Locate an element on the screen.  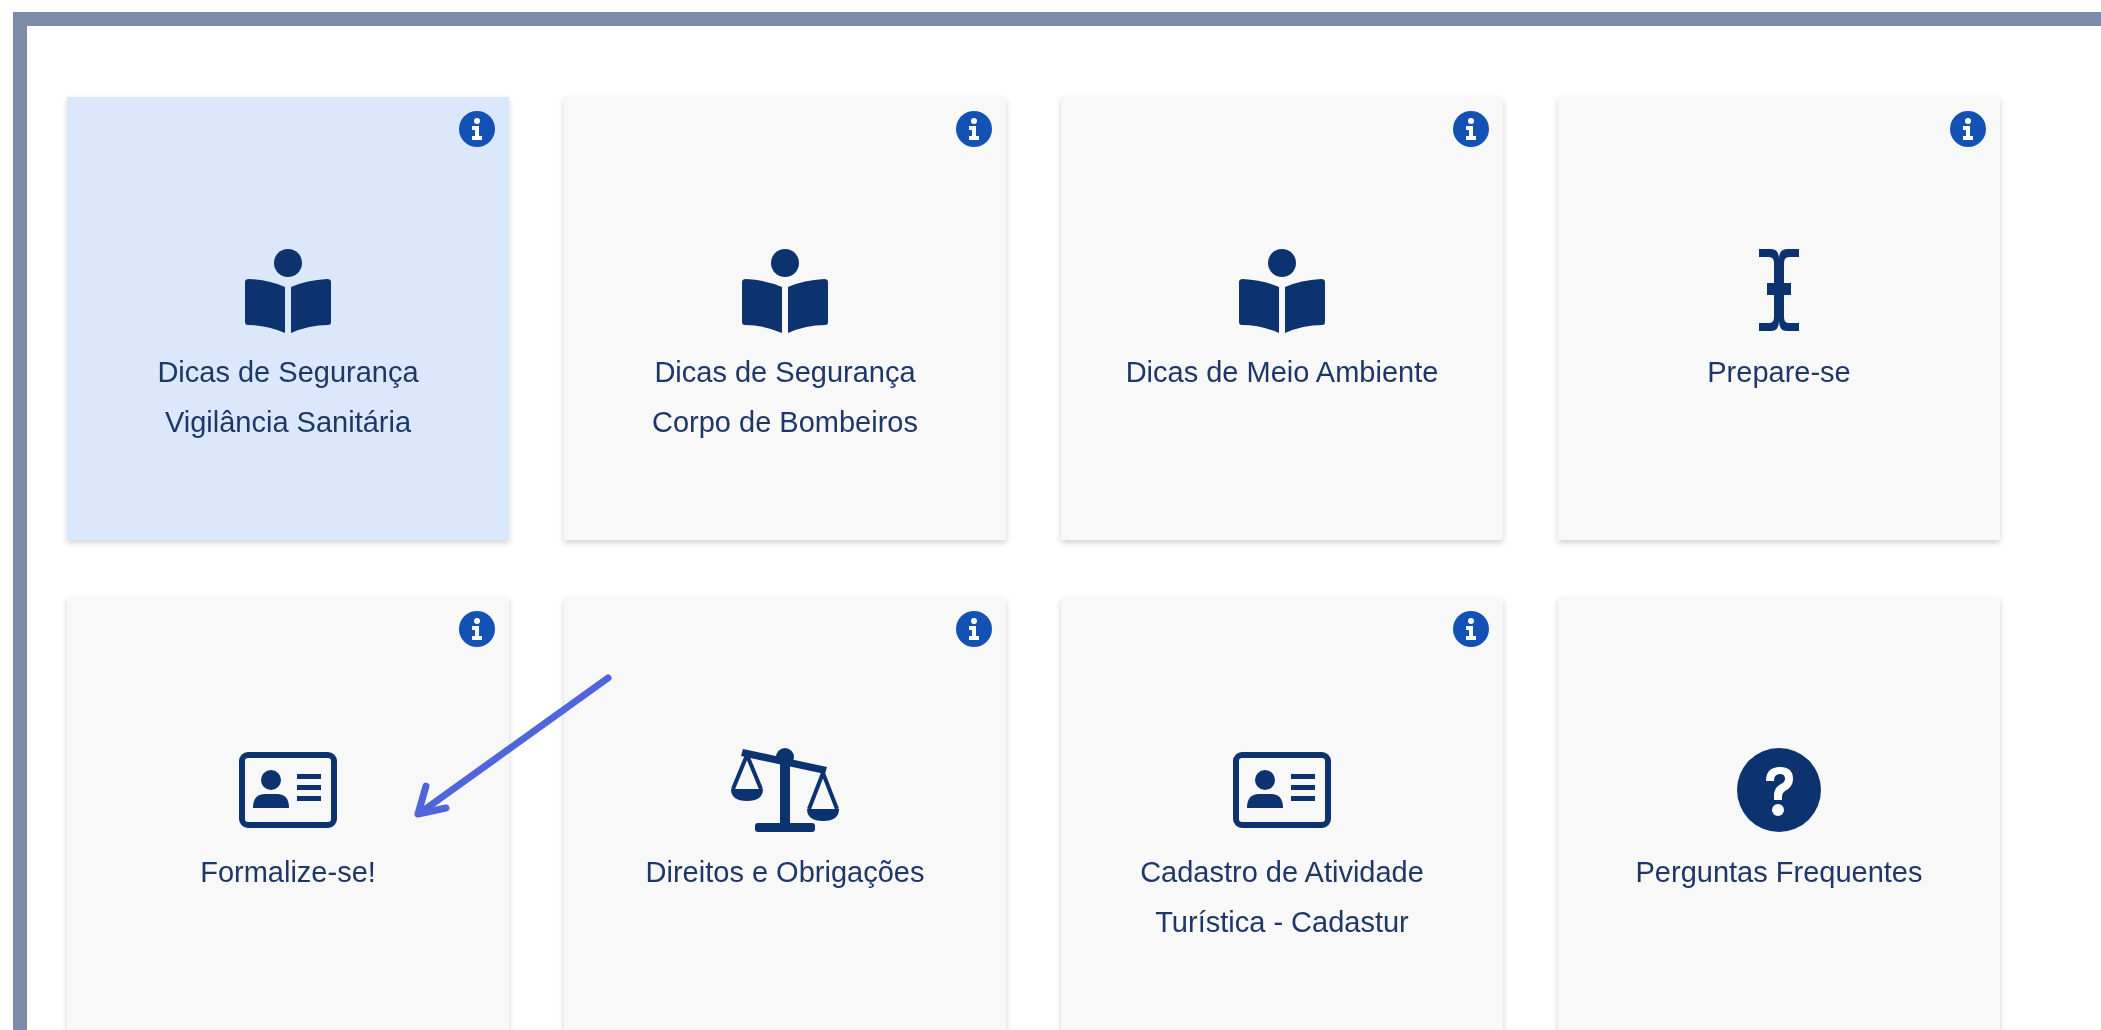
tile-card: Dicas de Meio Ambiente is located at coordinates (1282, 318).